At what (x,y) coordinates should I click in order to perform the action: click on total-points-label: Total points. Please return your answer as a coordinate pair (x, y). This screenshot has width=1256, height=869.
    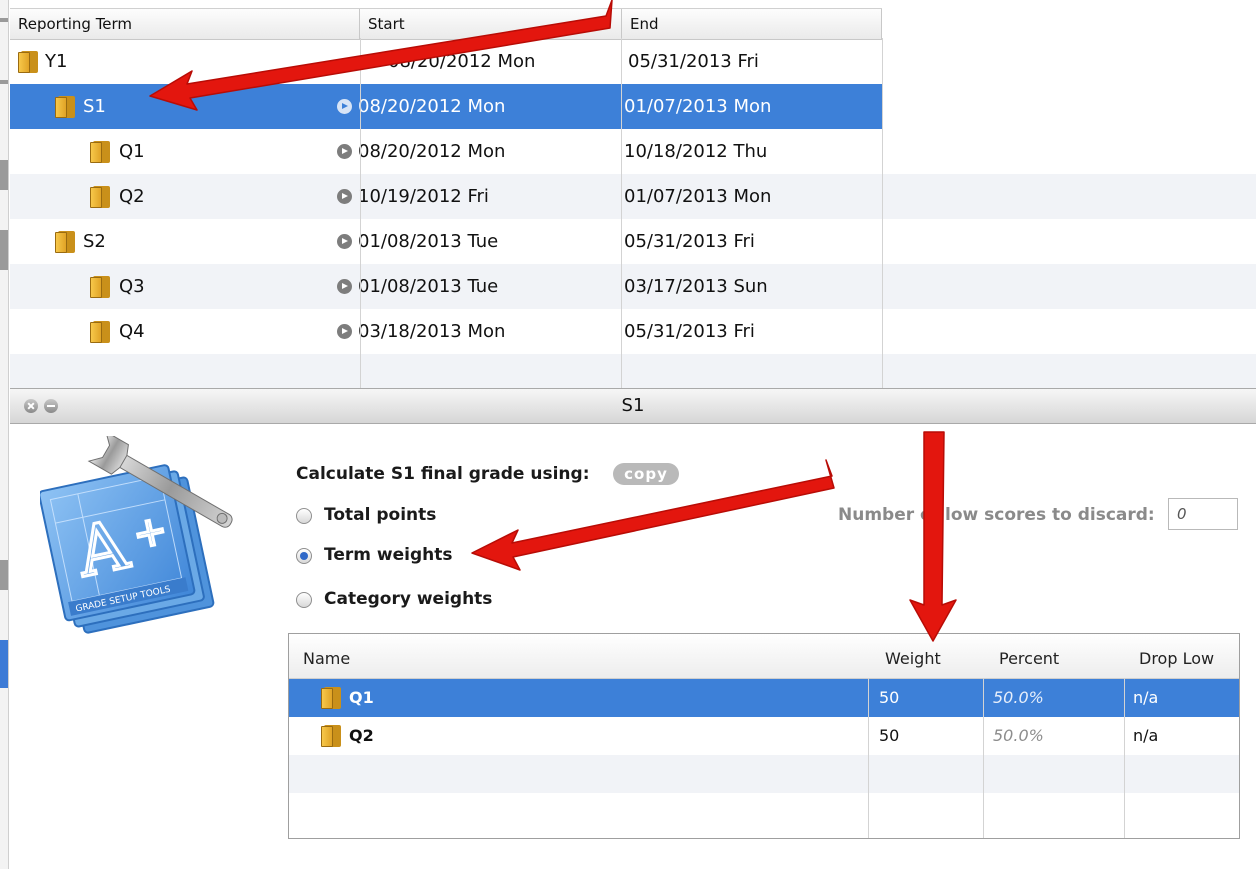
    Looking at the image, I should click on (380, 515).